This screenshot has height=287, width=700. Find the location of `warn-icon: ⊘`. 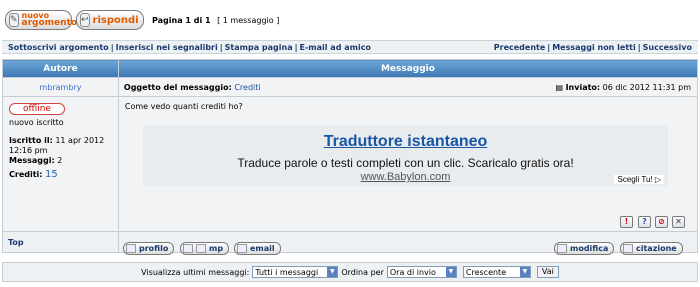

warn-icon: ⊘ is located at coordinates (661, 222).